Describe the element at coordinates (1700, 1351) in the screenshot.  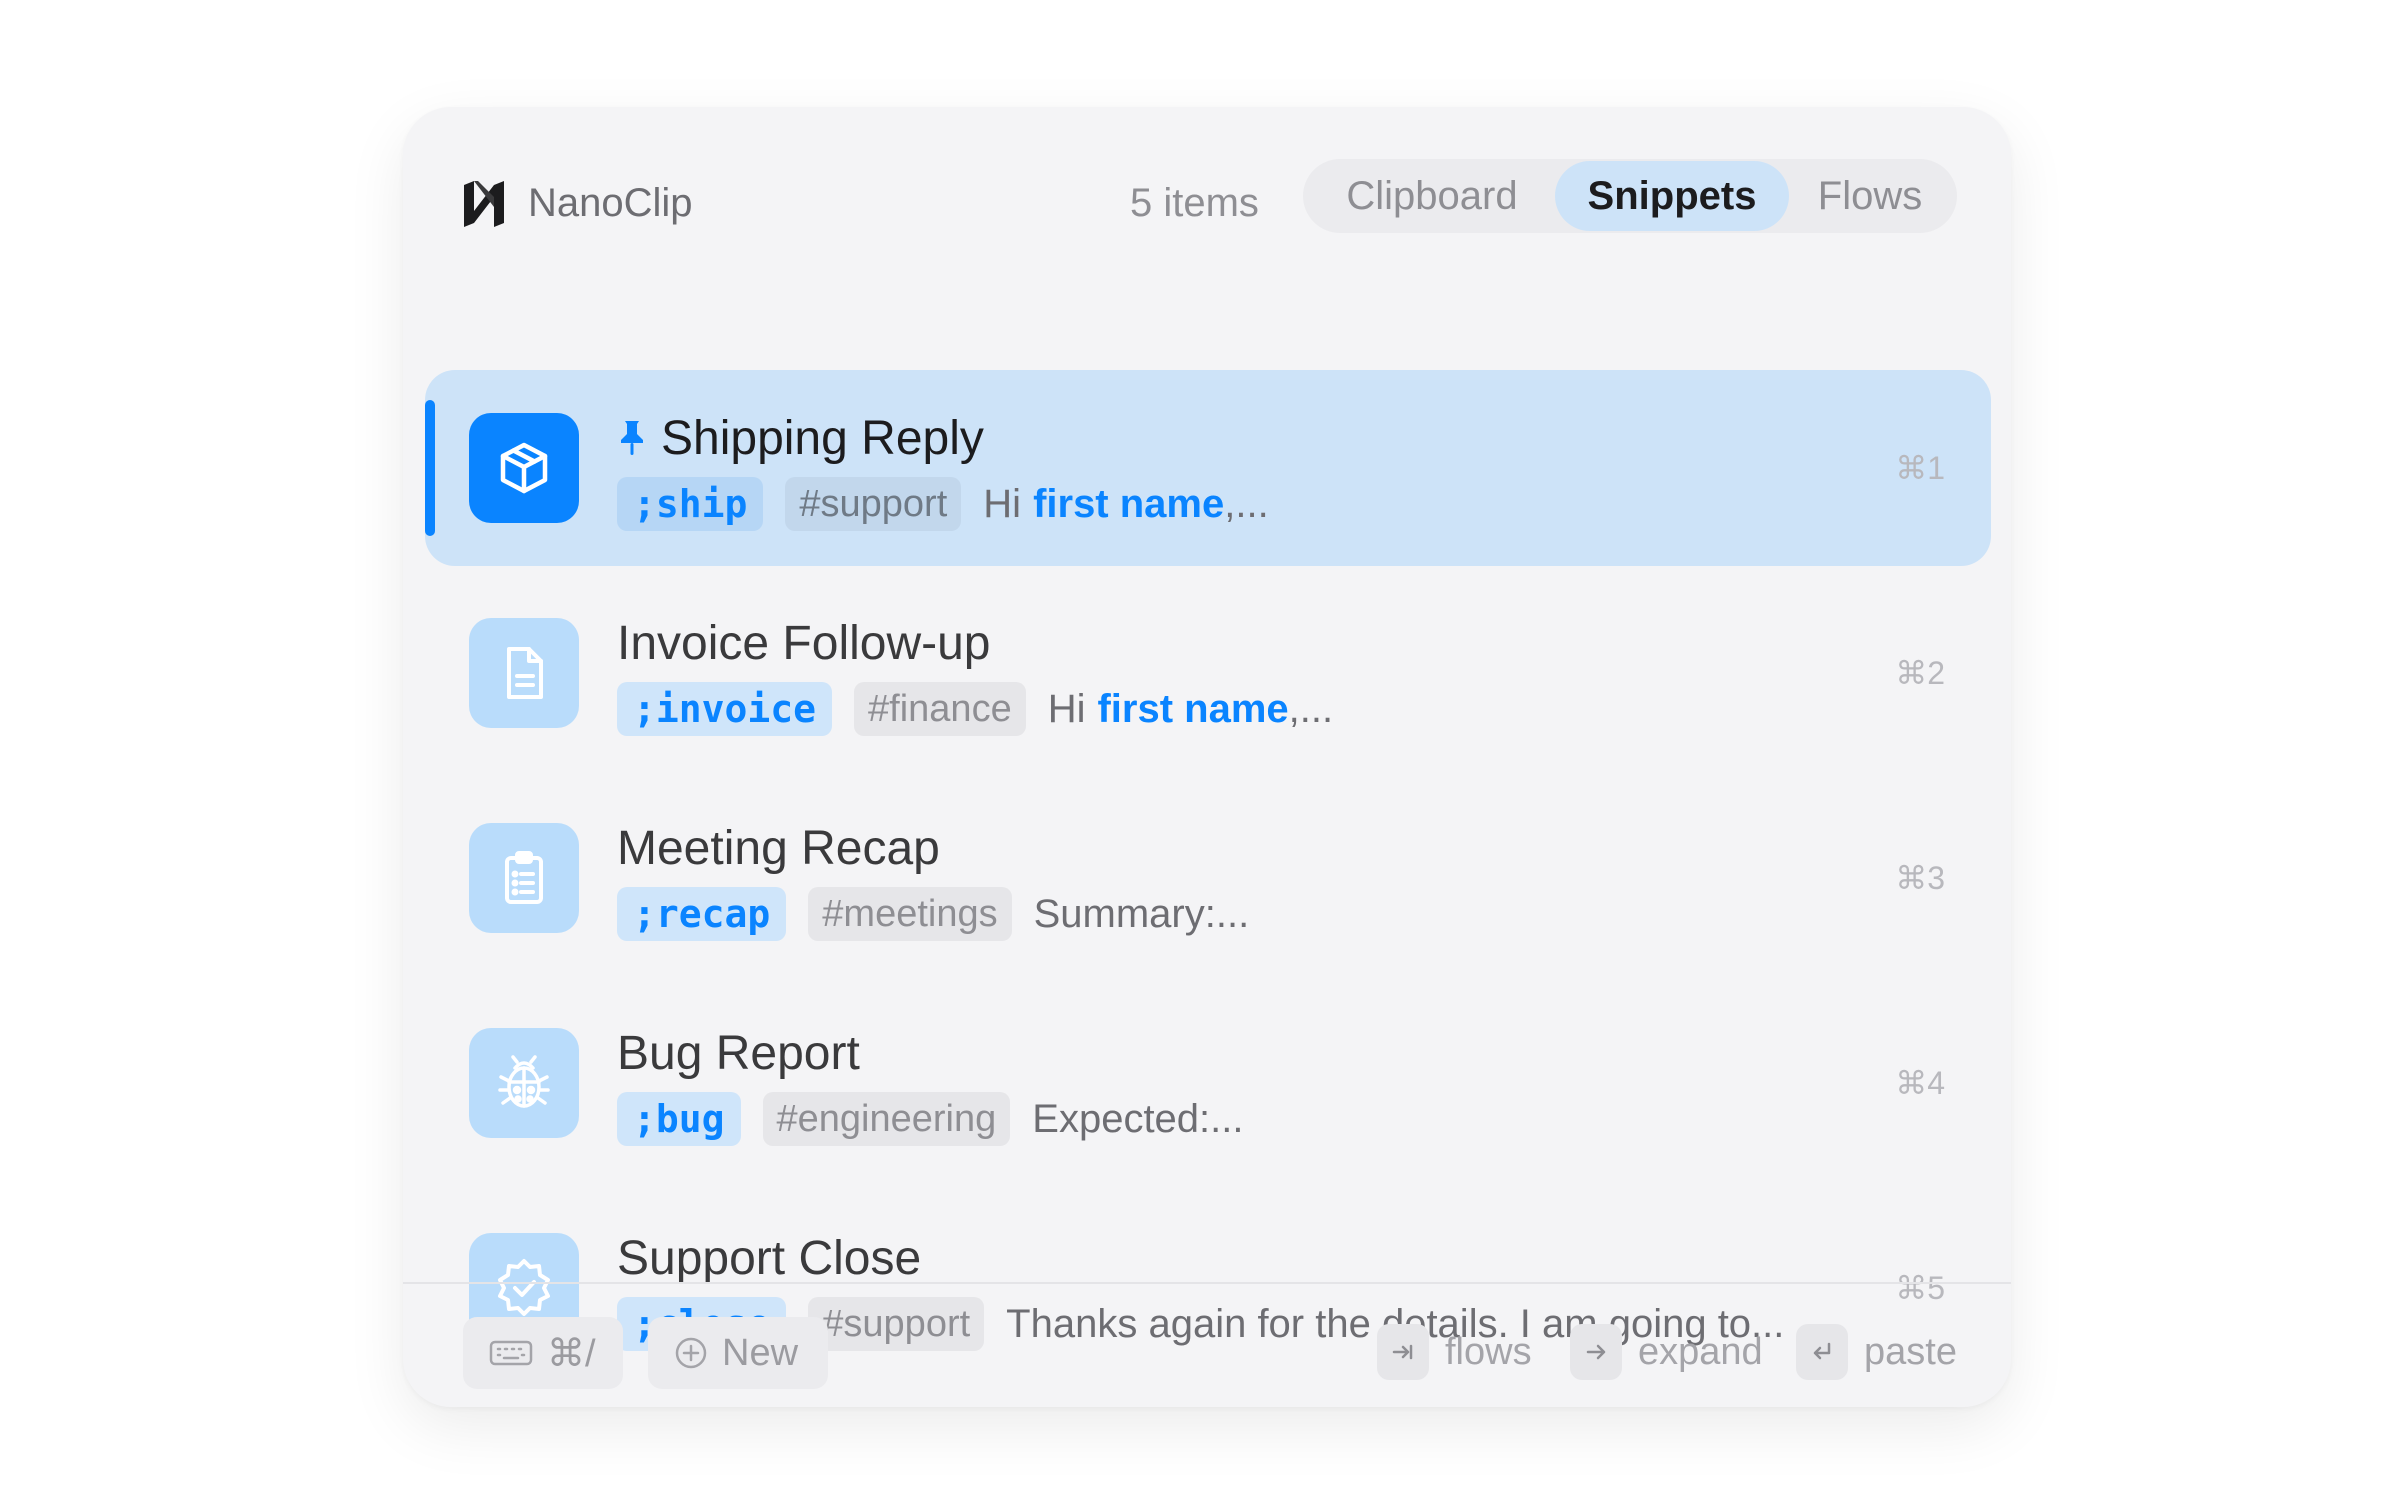
I see `hint-label: expand` at that location.